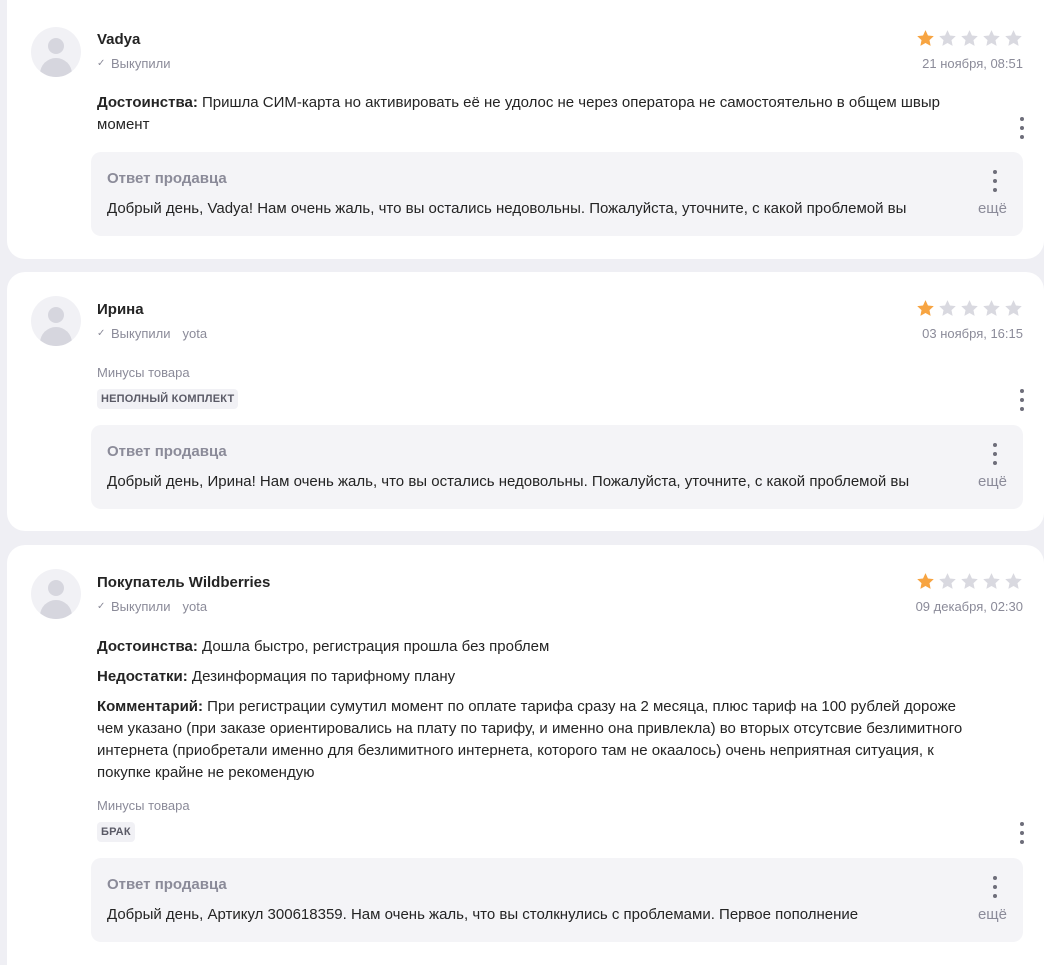 This screenshot has width=1044, height=965. I want to click on reviewer-name: Ирина, so click(120, 309).